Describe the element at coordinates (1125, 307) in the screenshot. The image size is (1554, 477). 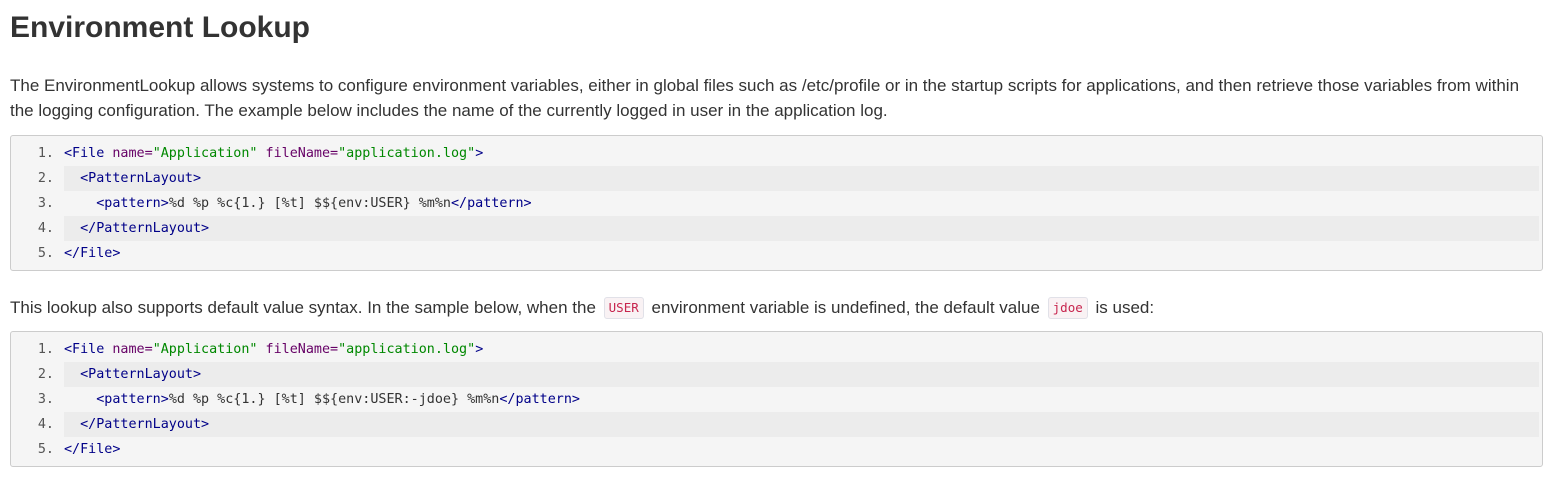
I see `default-text-after: is used:` at that location.